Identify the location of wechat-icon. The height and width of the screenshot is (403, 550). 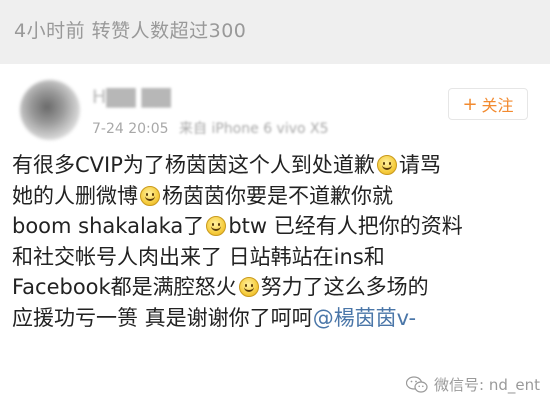
(417, 384).